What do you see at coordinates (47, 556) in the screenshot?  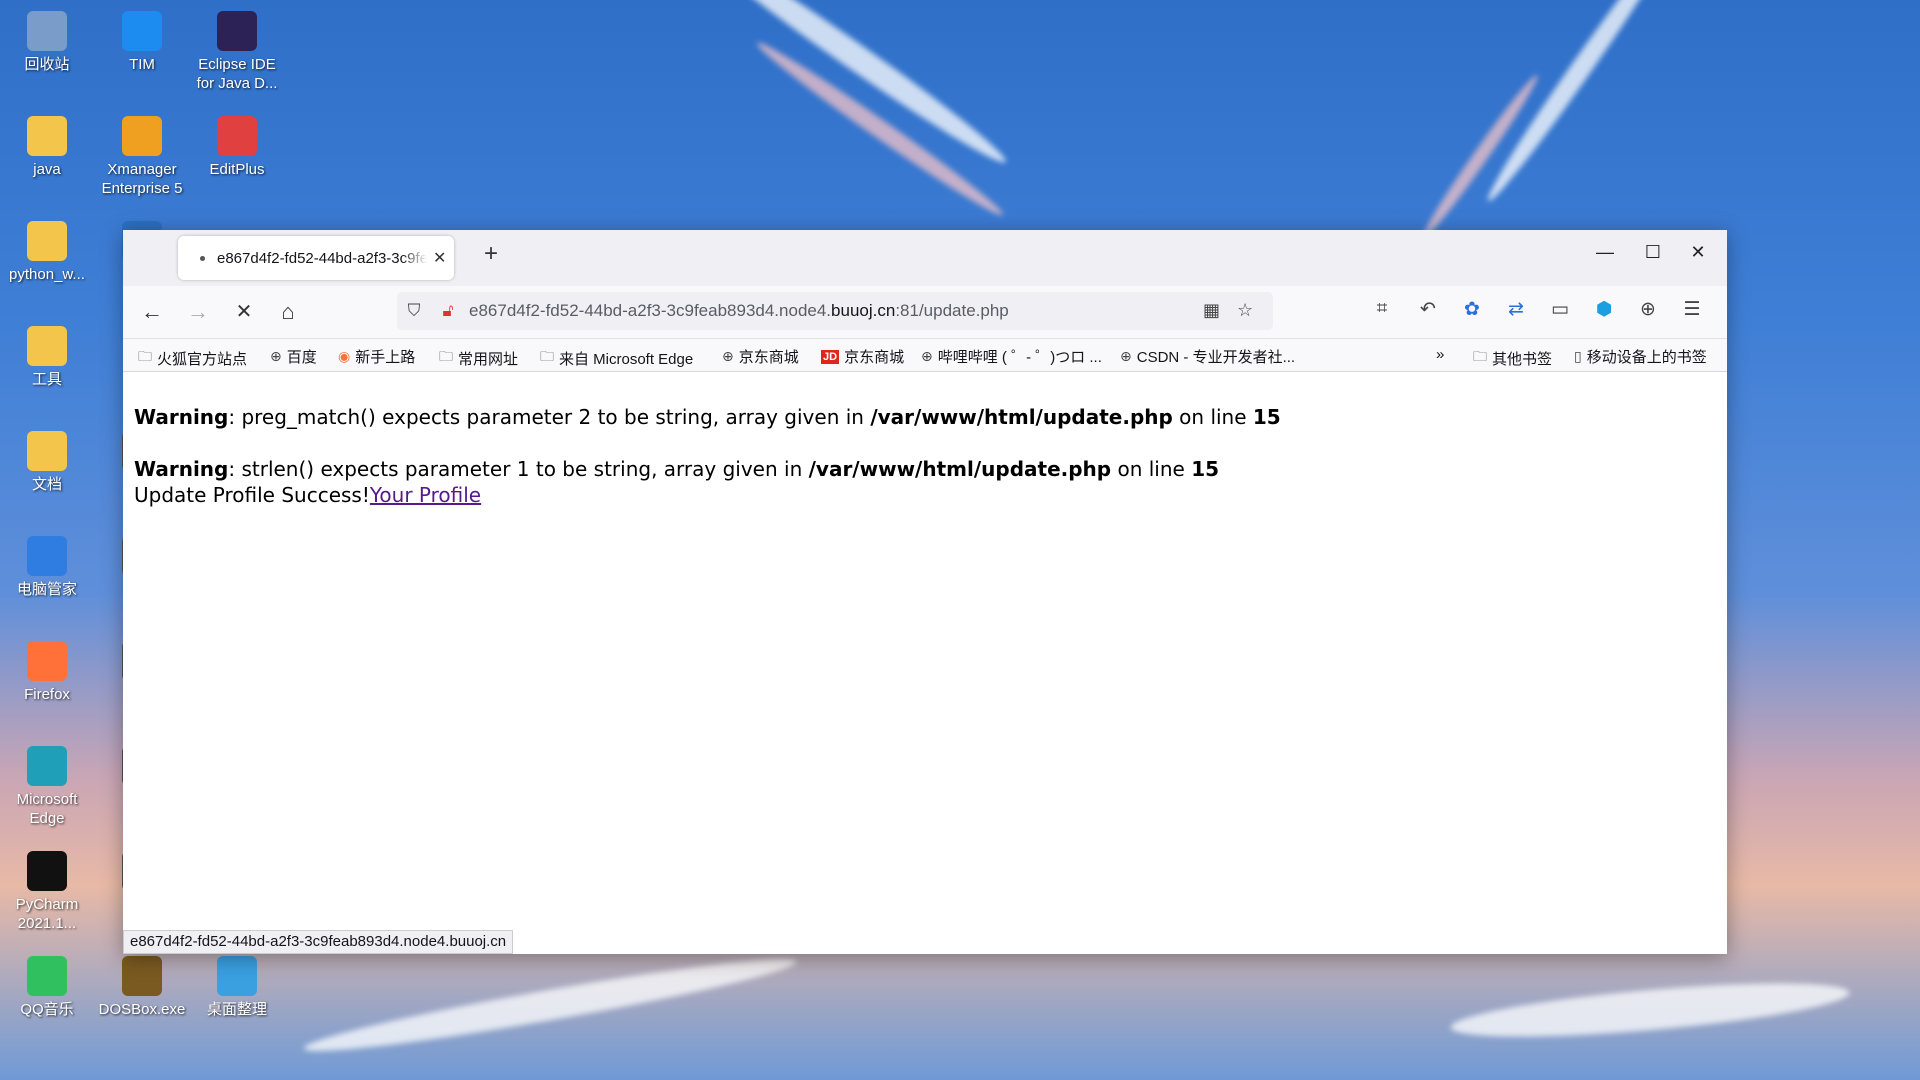 I see `pc-manager-icon` at bounding box center [47, 556].